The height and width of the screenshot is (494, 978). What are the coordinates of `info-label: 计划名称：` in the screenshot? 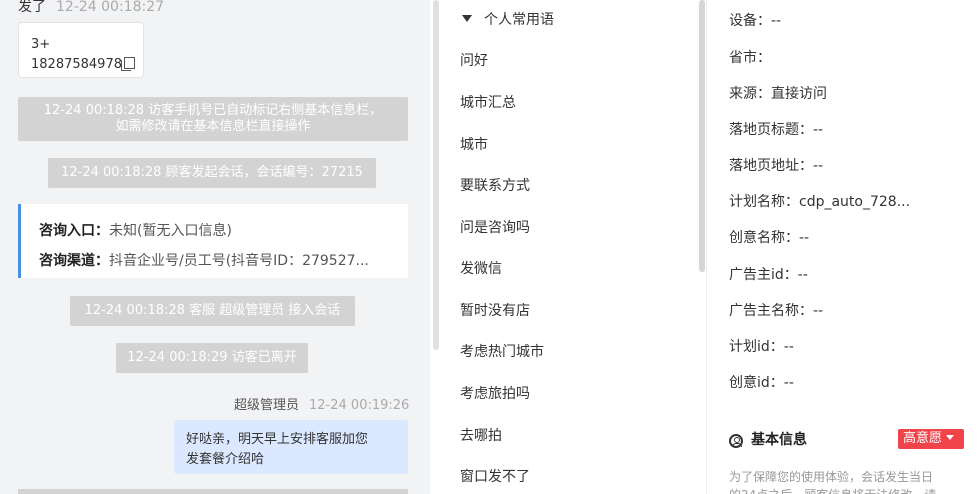 It's located at (764, 202).